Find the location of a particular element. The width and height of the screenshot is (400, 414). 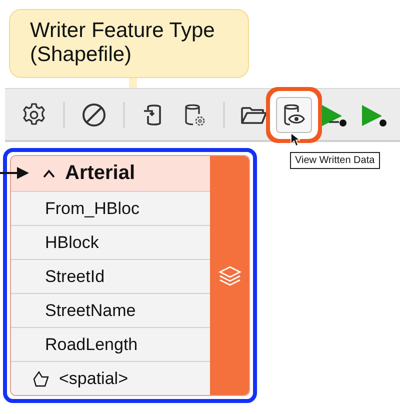

database-eye-icon is located at coordinates (294, 115).